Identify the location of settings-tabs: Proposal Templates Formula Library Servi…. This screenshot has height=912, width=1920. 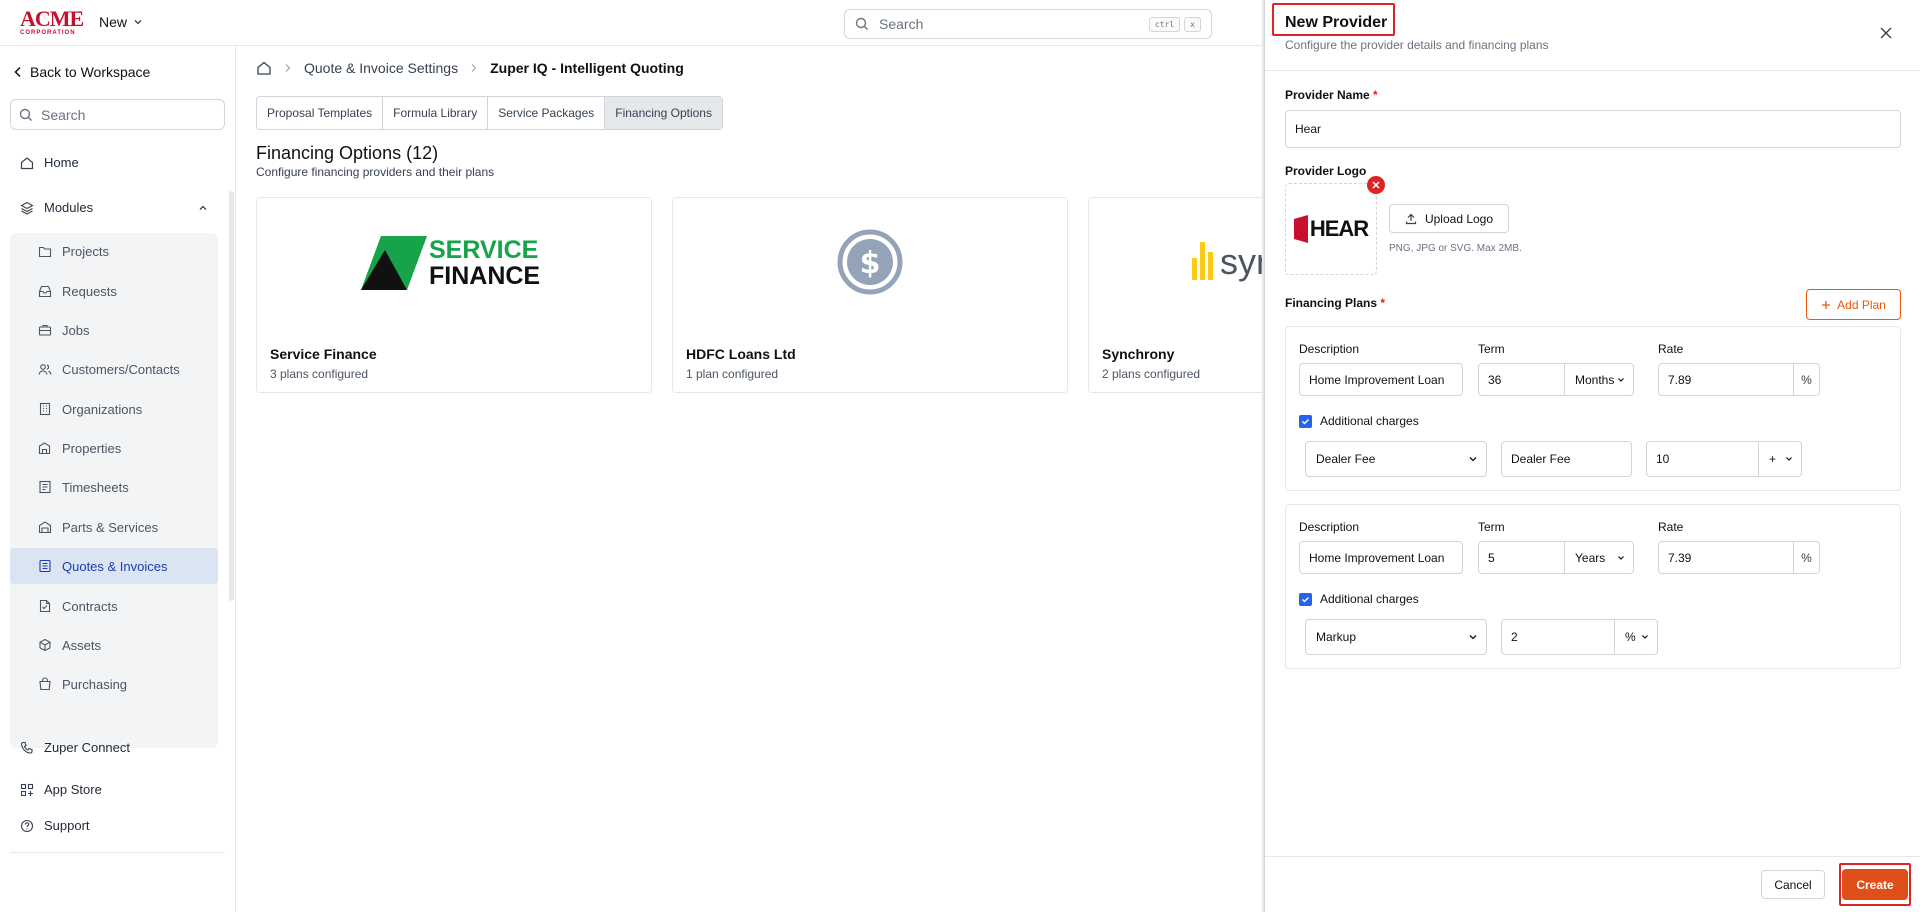
(489, 113).